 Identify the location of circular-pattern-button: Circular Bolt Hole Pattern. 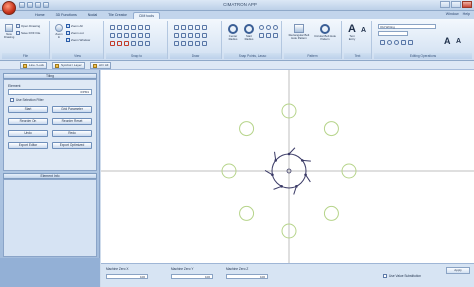
(325, 34).